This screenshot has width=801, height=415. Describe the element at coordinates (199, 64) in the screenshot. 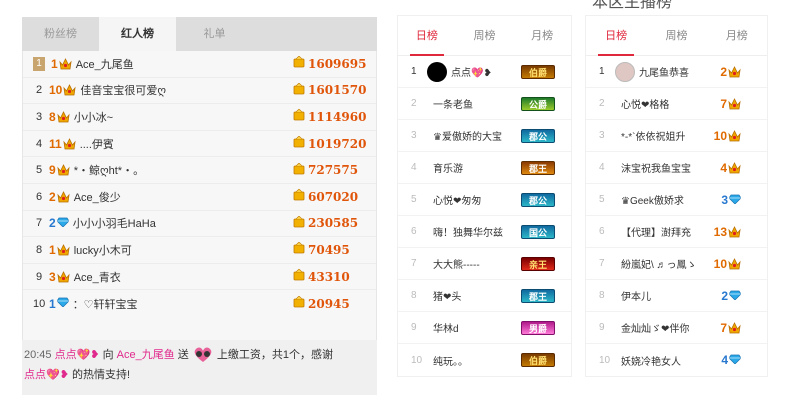

I see `ranking-row: 1 1 Ace_九尾鱼 1609695` at that location.